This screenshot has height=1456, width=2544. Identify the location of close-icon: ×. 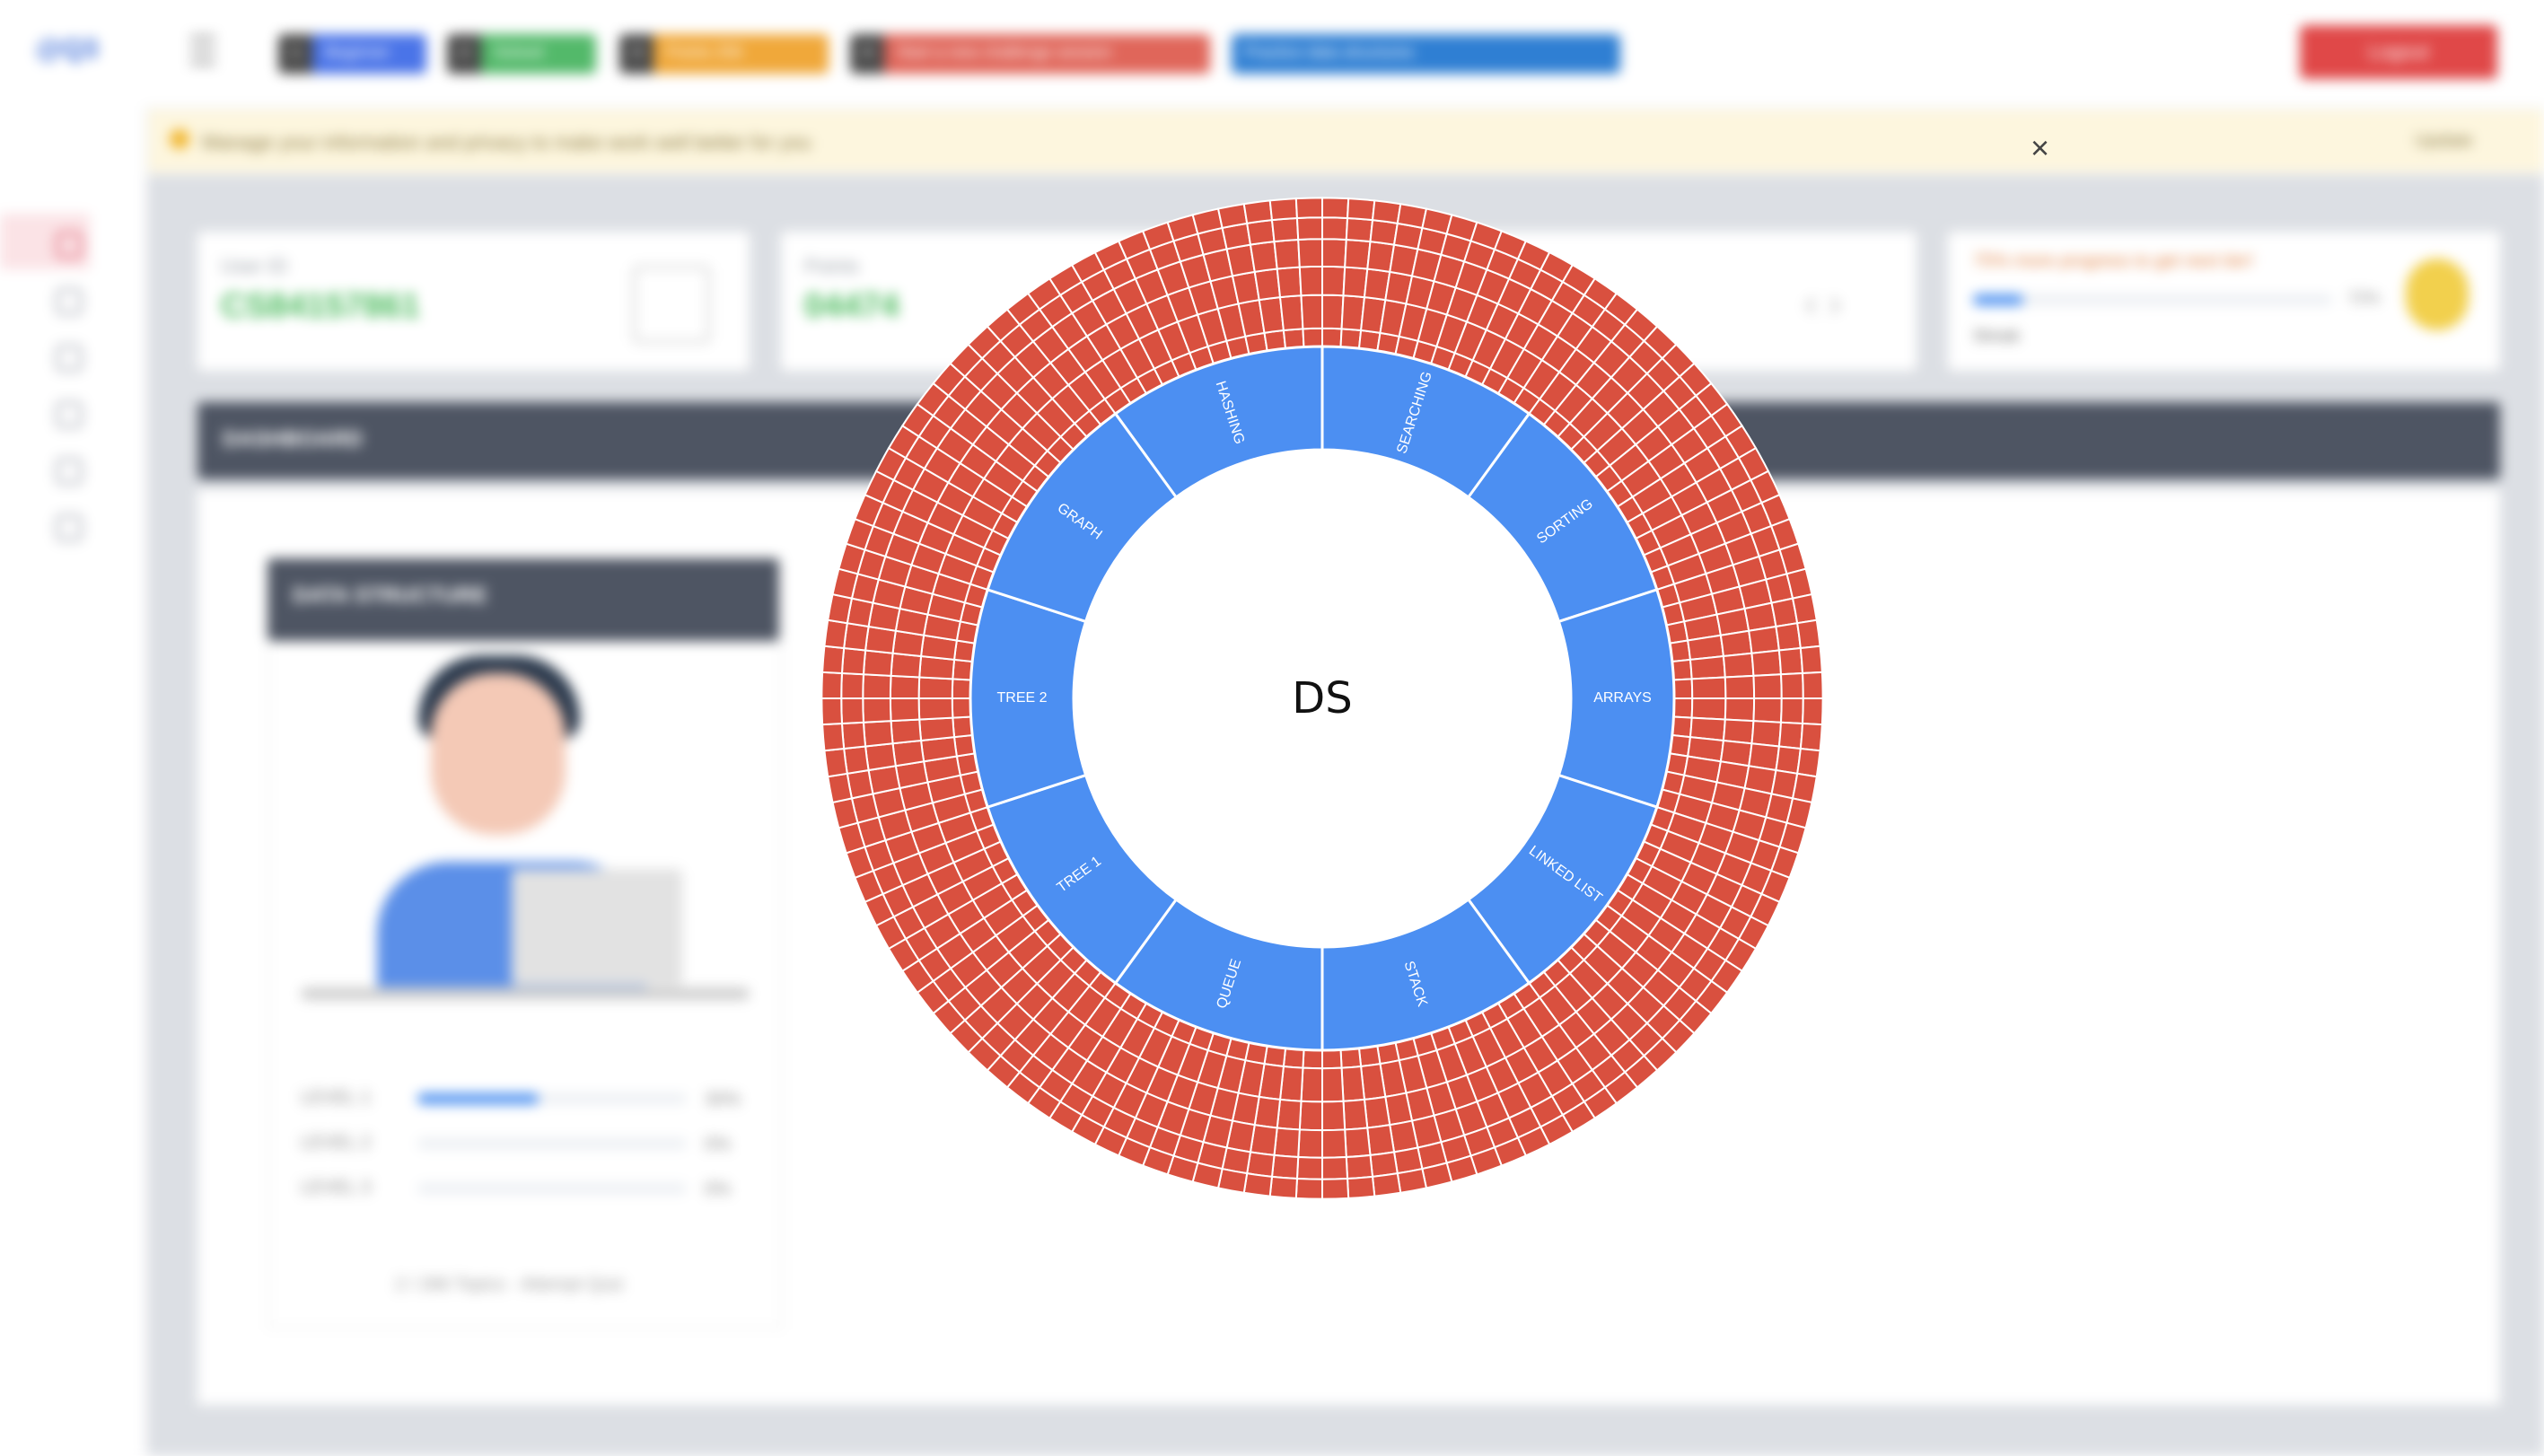
(2044, 148).